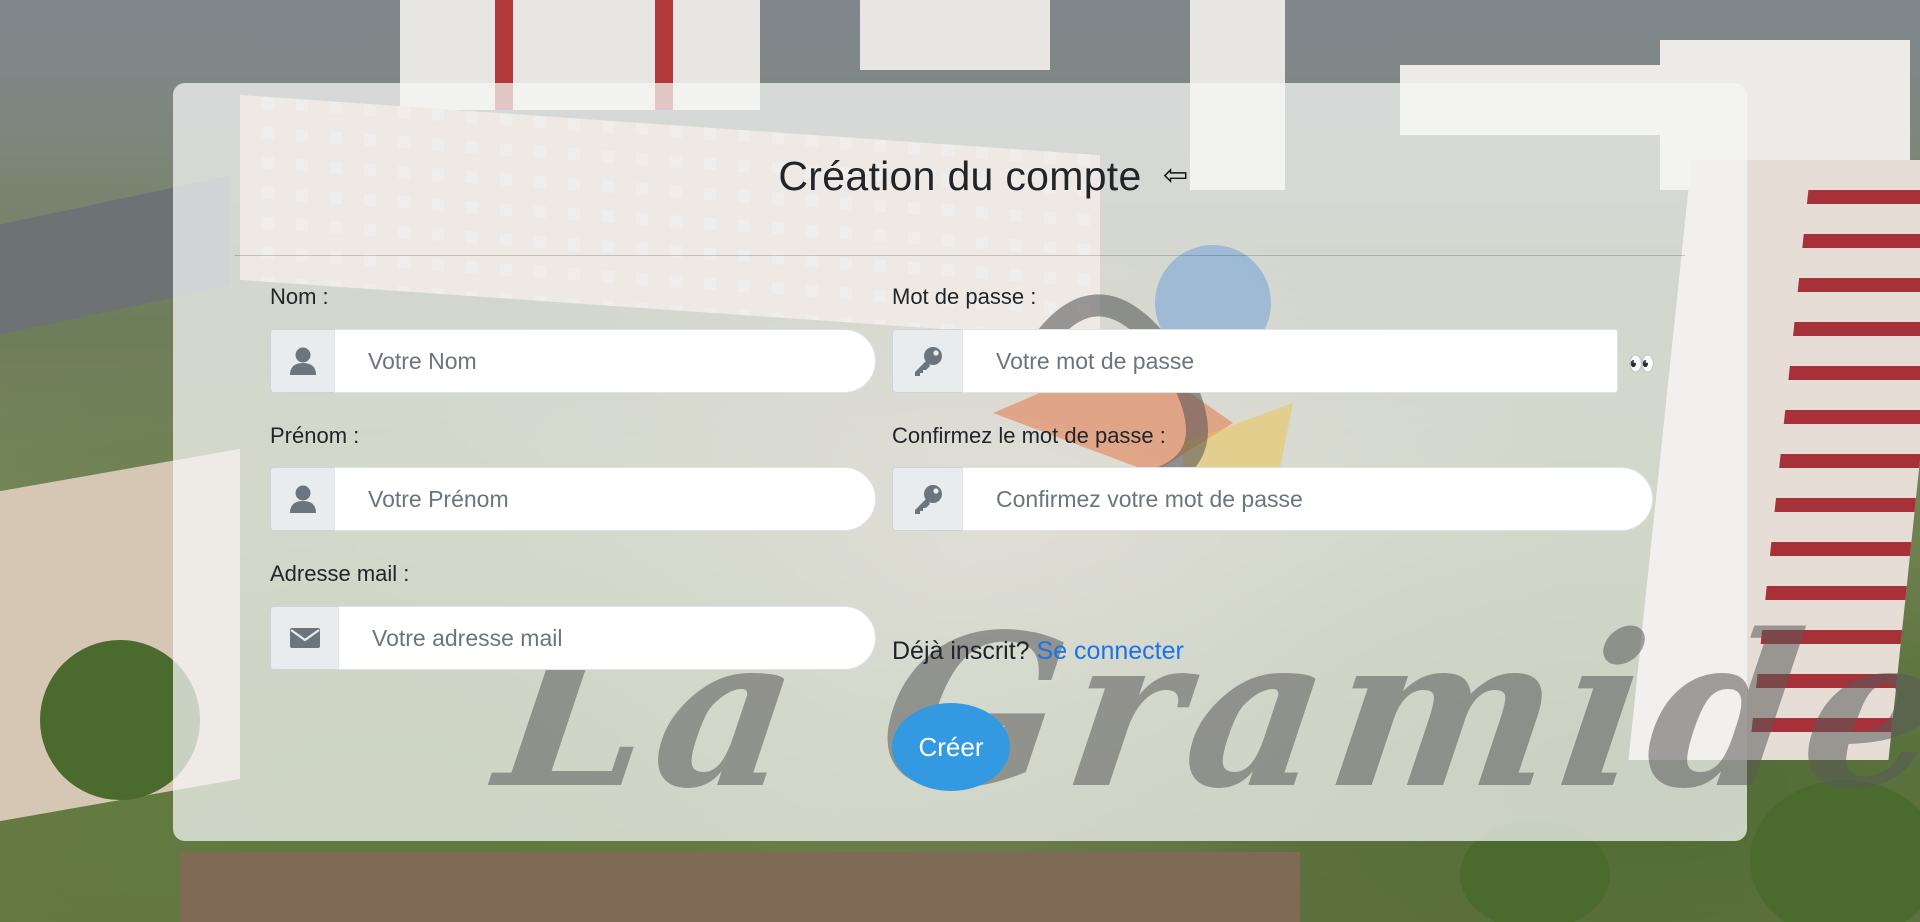  I want to click on password-field-group, so click(1255, 361).